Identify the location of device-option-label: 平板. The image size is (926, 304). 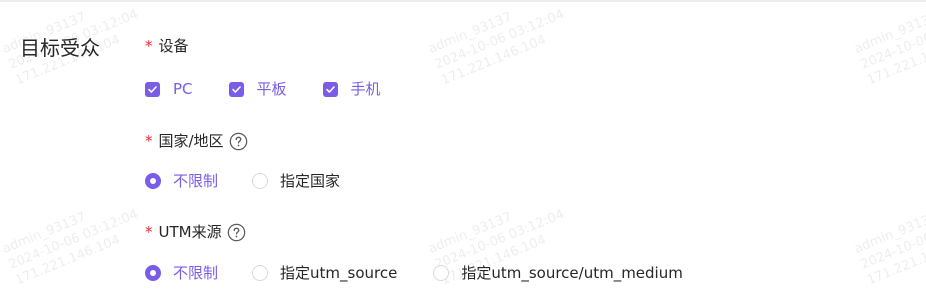
(271, 89).